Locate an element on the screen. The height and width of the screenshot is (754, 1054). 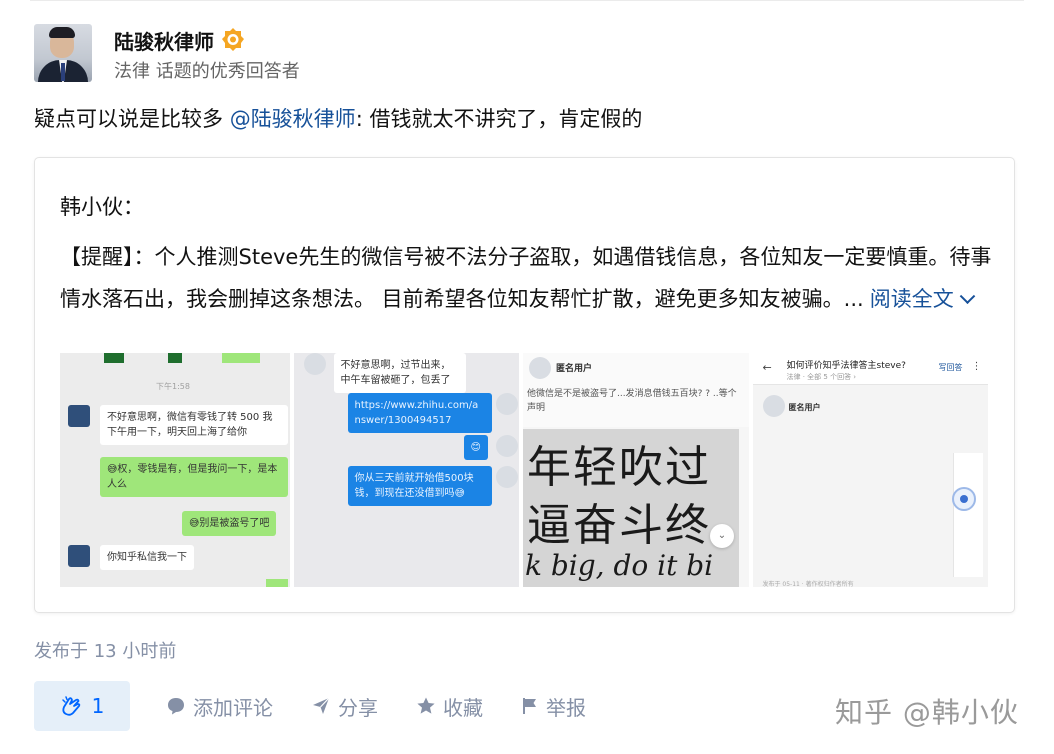
calligraphy-line: 年轻吹过 is located at coordinates (619, 467).